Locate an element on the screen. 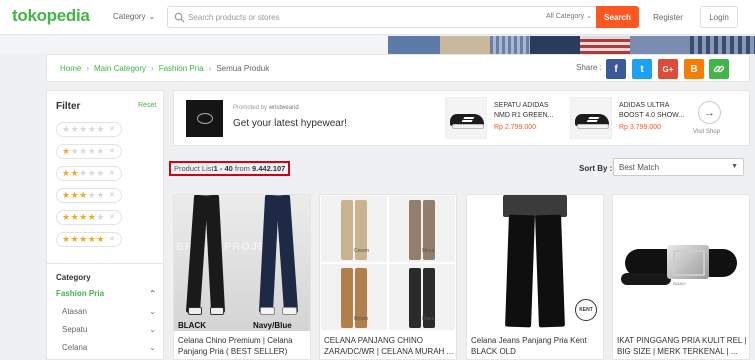 The height and width of the screenshot is (360, 755). category-celana: Celana ⌄ is located at coordinates (109, 347).